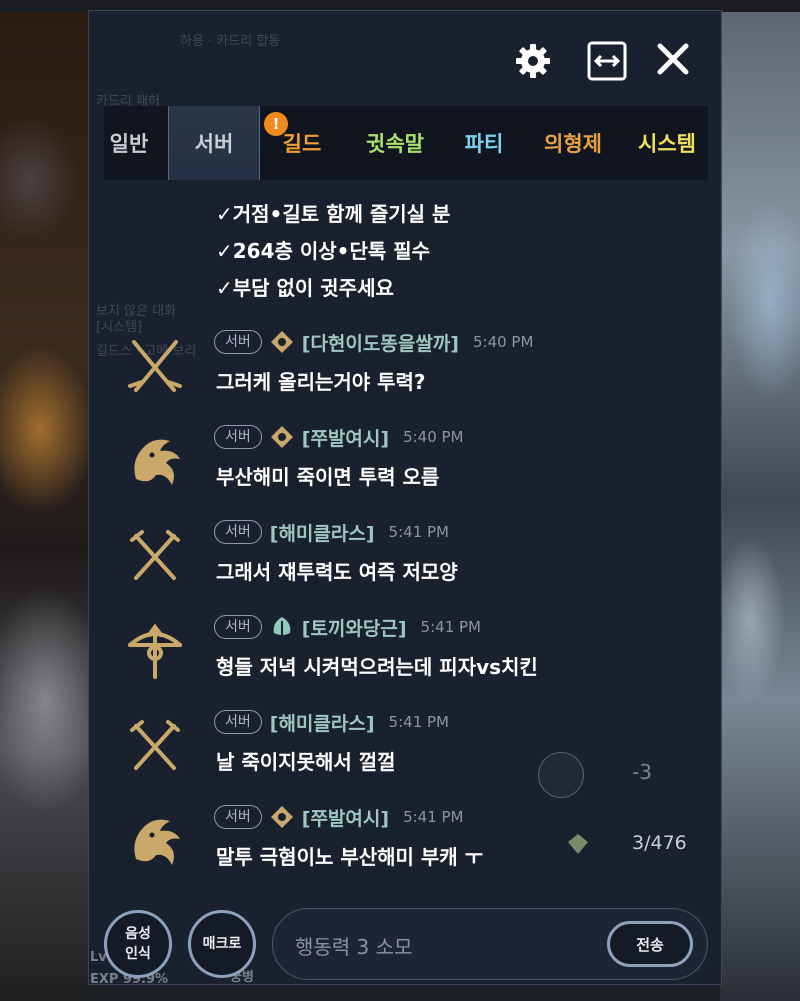 The width and height of the screenshot is (800, 1001). I want to click on chat-message: 서버 [다현이도똥을쌀까] 5:40 PM 그러케 올리는거야 투력?, so click(406, 374).